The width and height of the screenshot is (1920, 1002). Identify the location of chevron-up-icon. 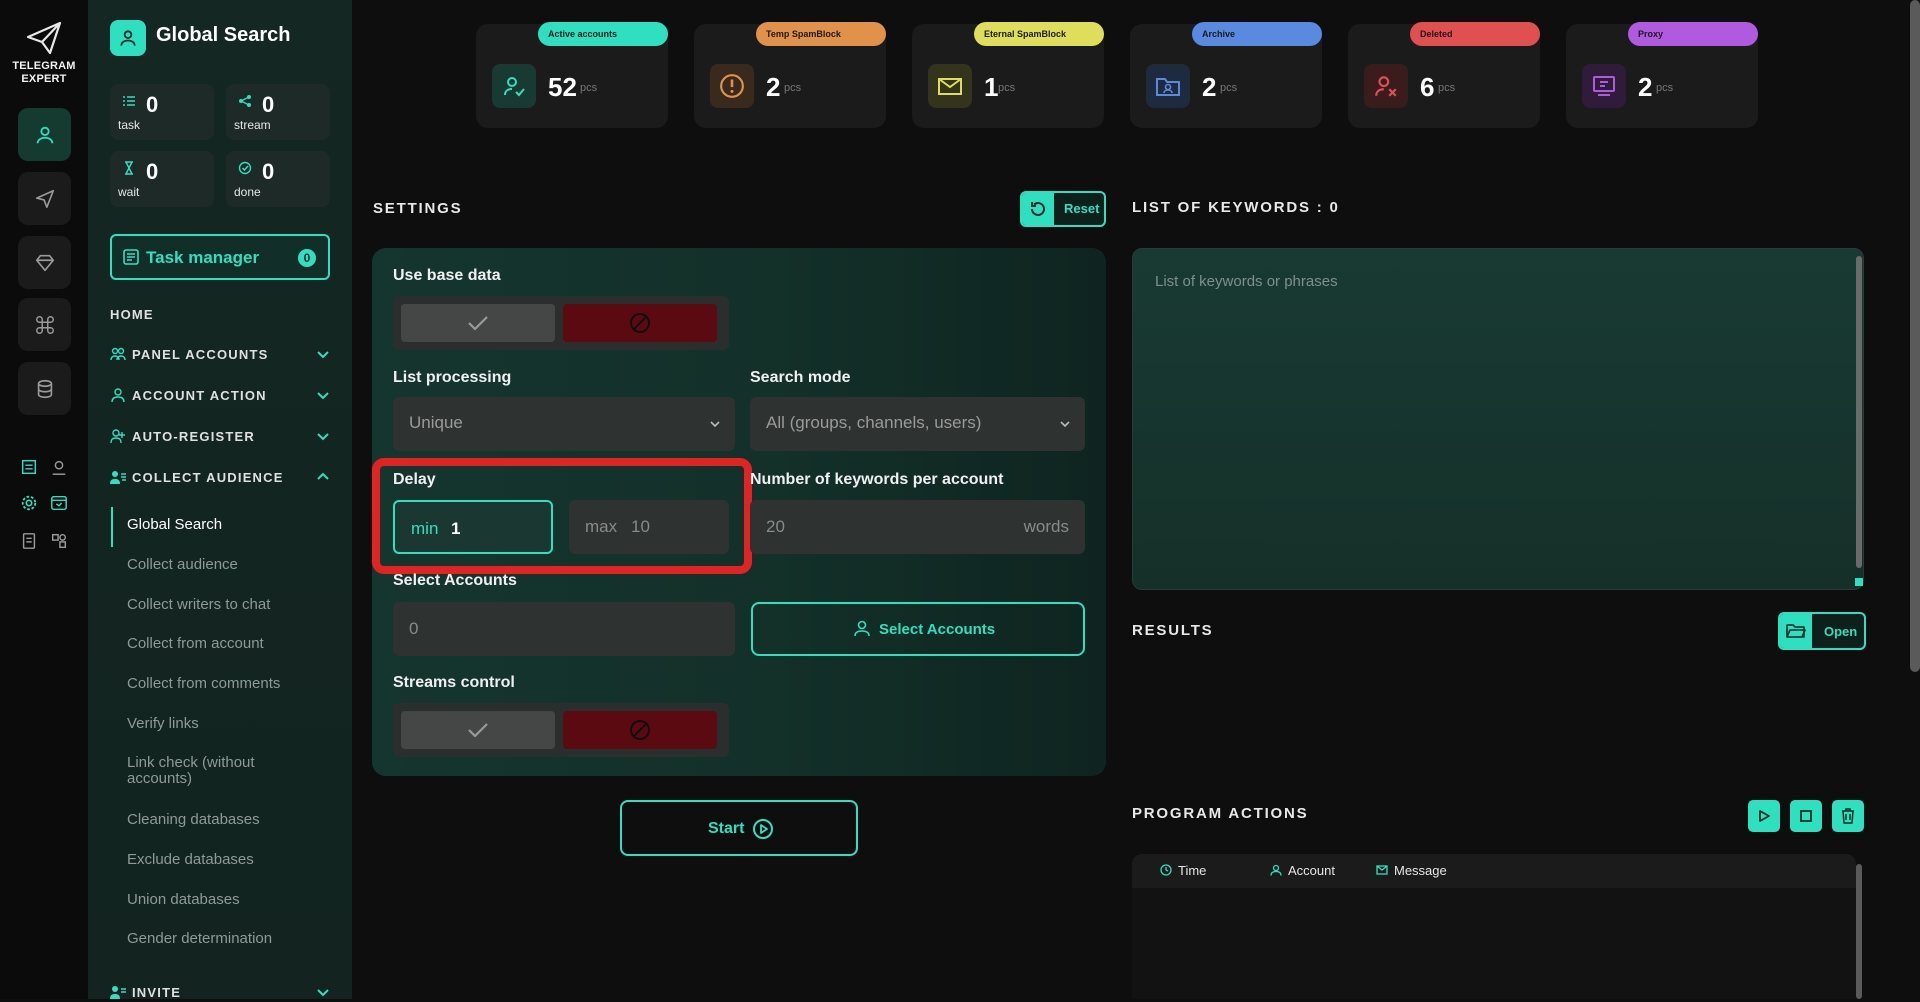
(323, 477).